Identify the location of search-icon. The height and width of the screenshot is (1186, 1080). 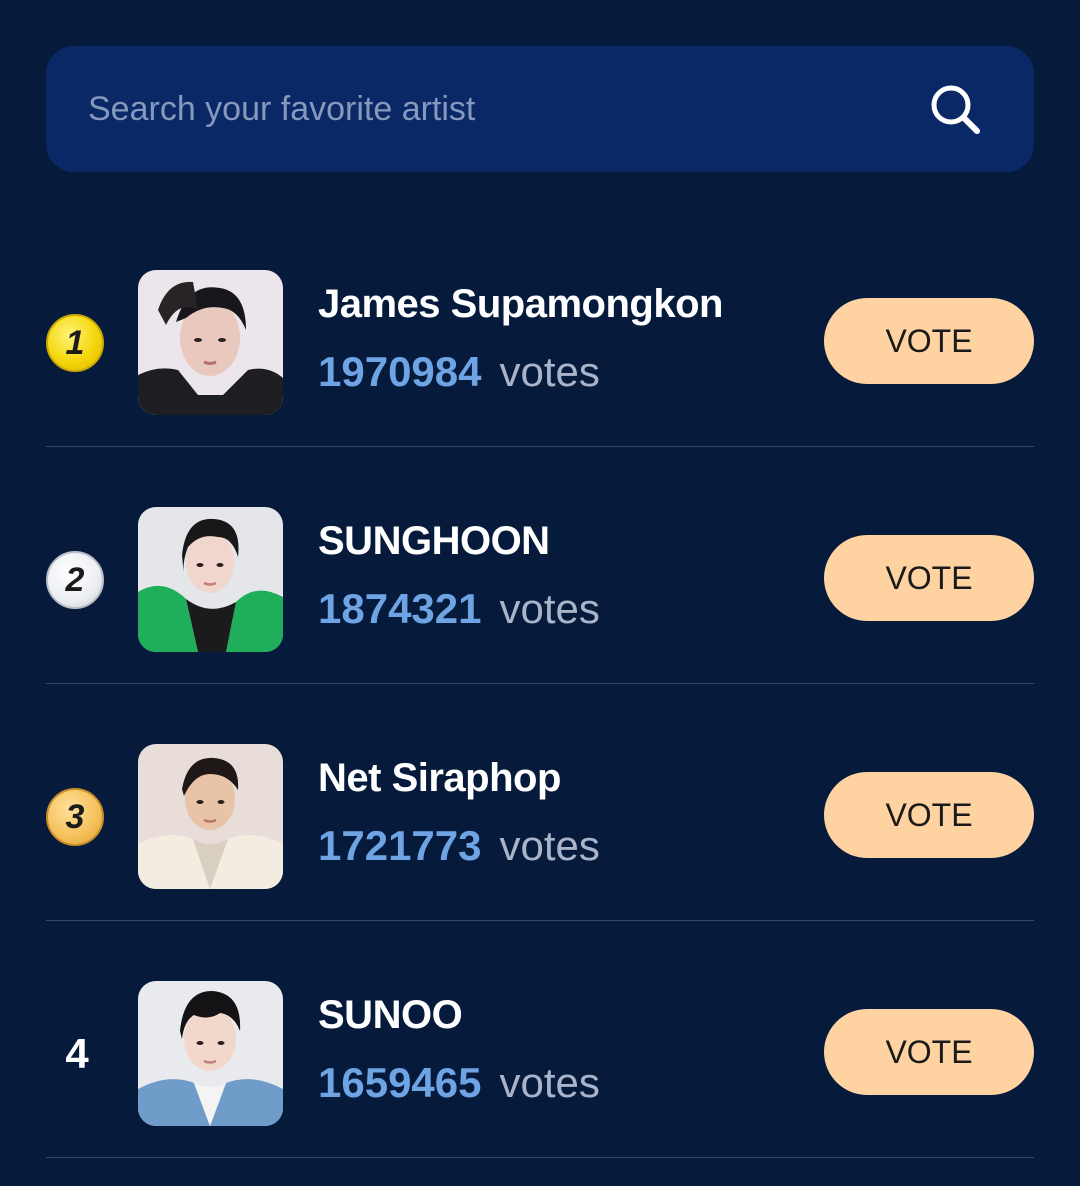
(956, 110).